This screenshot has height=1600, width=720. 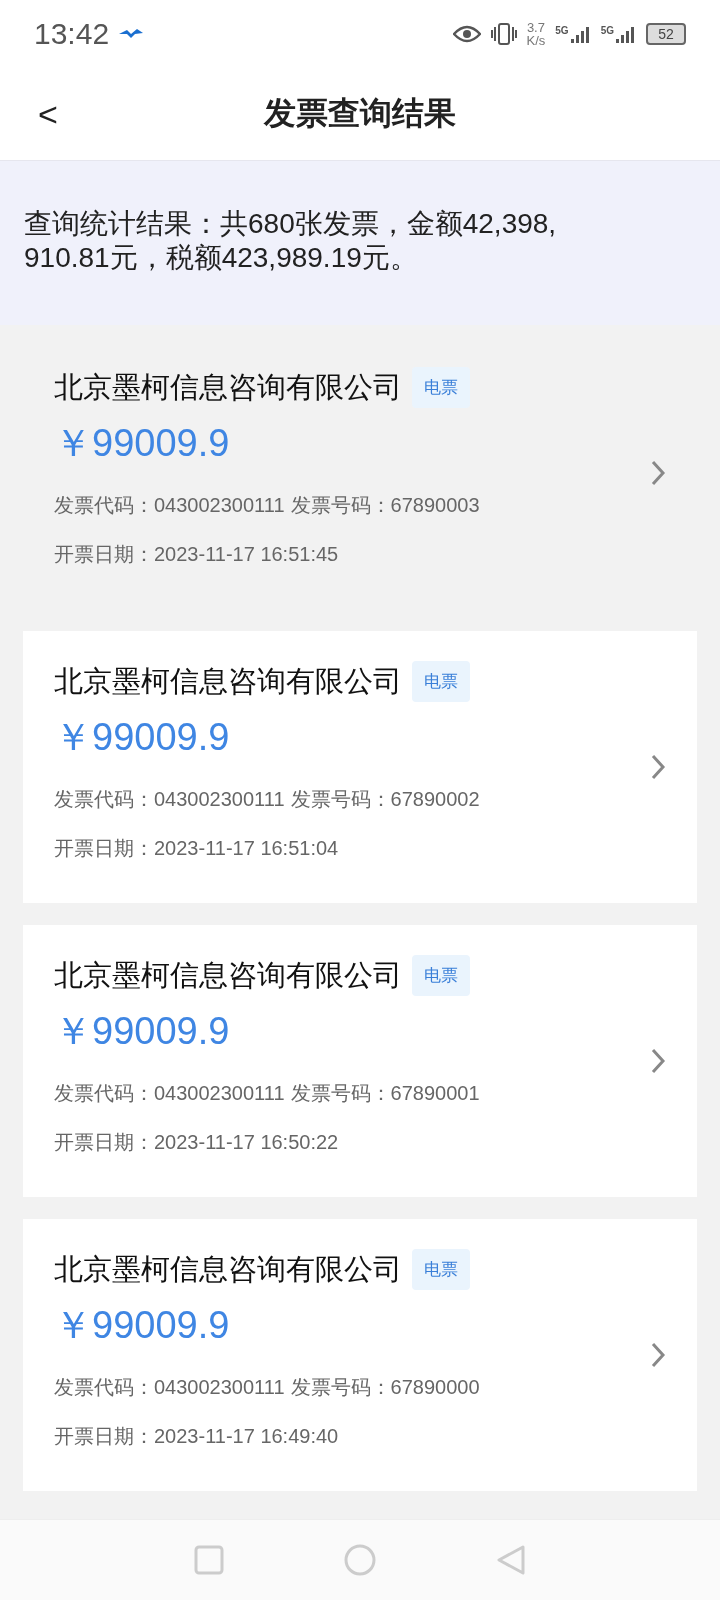 What do you see at coordinates (246, 1142) in the screenshot?
I see `invoice-date: 2023-11-17 16:50:22` at bounding box center [246, 1142].